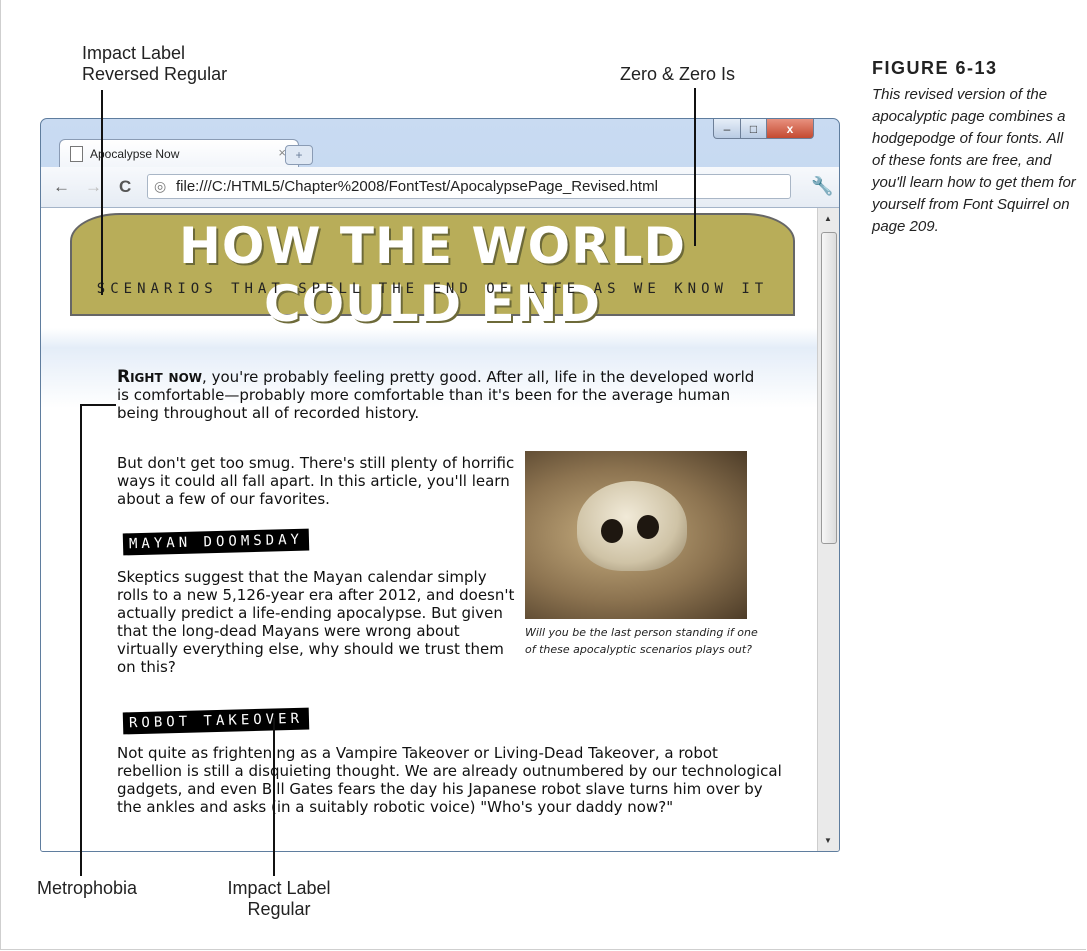  What do you see at coordinates (822, 186) in the screenshot?
I see `wrench-icon: 🔧` at bounding box center [822, 186].